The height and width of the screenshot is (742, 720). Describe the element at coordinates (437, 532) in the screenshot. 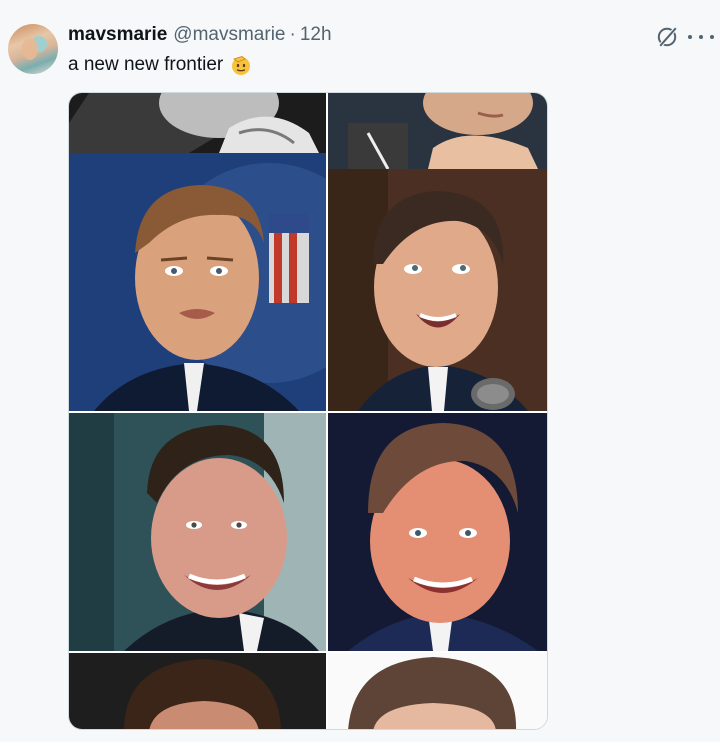

I see `photo-man-smiling-dark` at that location.